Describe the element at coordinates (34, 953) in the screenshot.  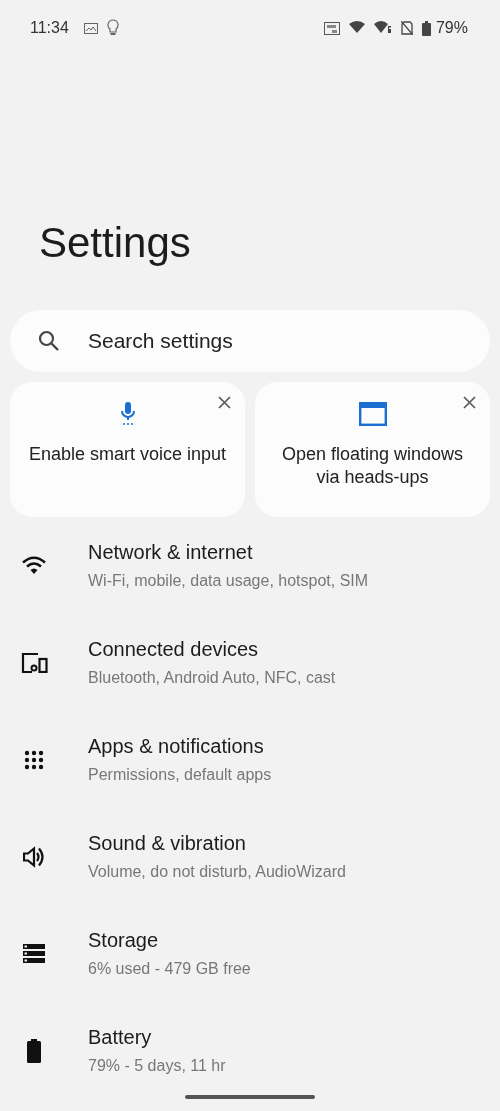
I see `storage-icon` at that location.